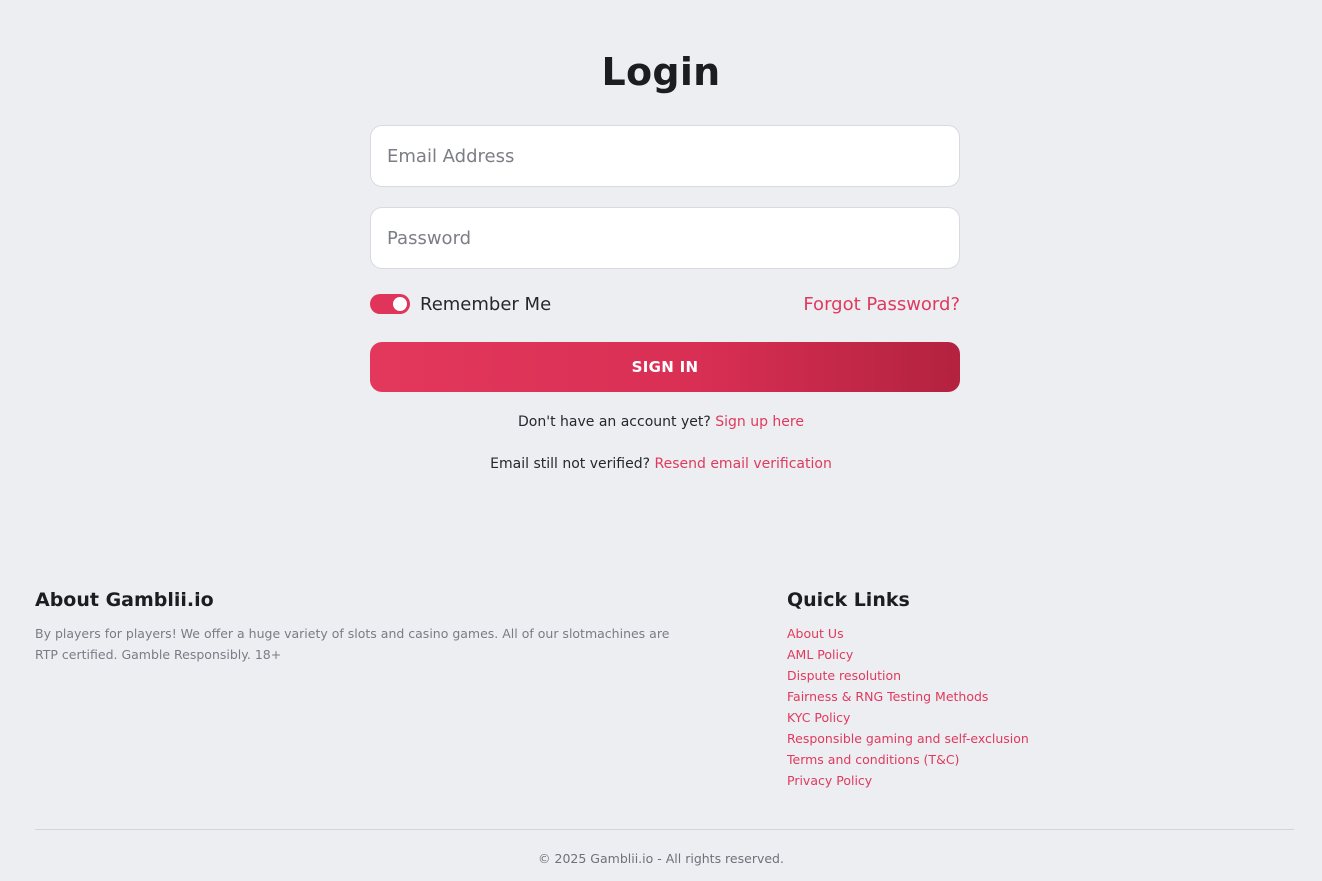  What do you see at coordinates (848, 600) in the screenshot?
I see `quick-links-title: Quick Links` at bounding box center [848, 600].